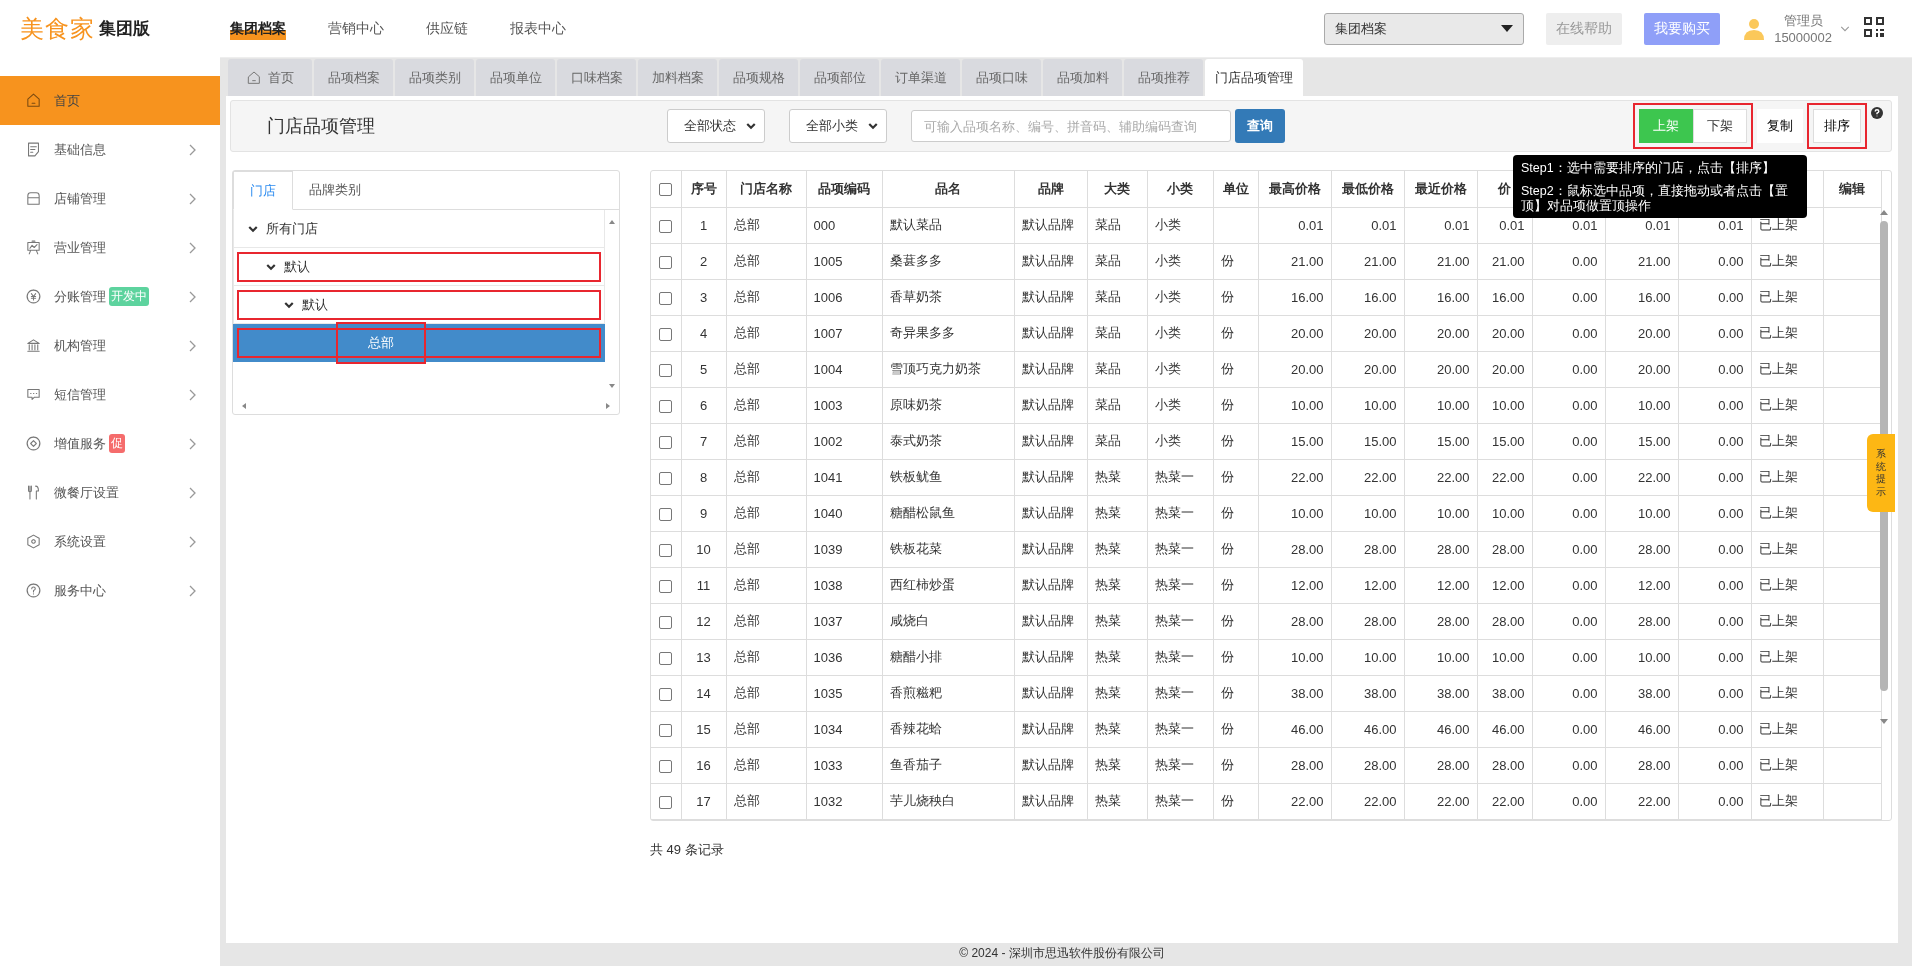  I want to click on sort-button: 排序, so click(1837, 126).